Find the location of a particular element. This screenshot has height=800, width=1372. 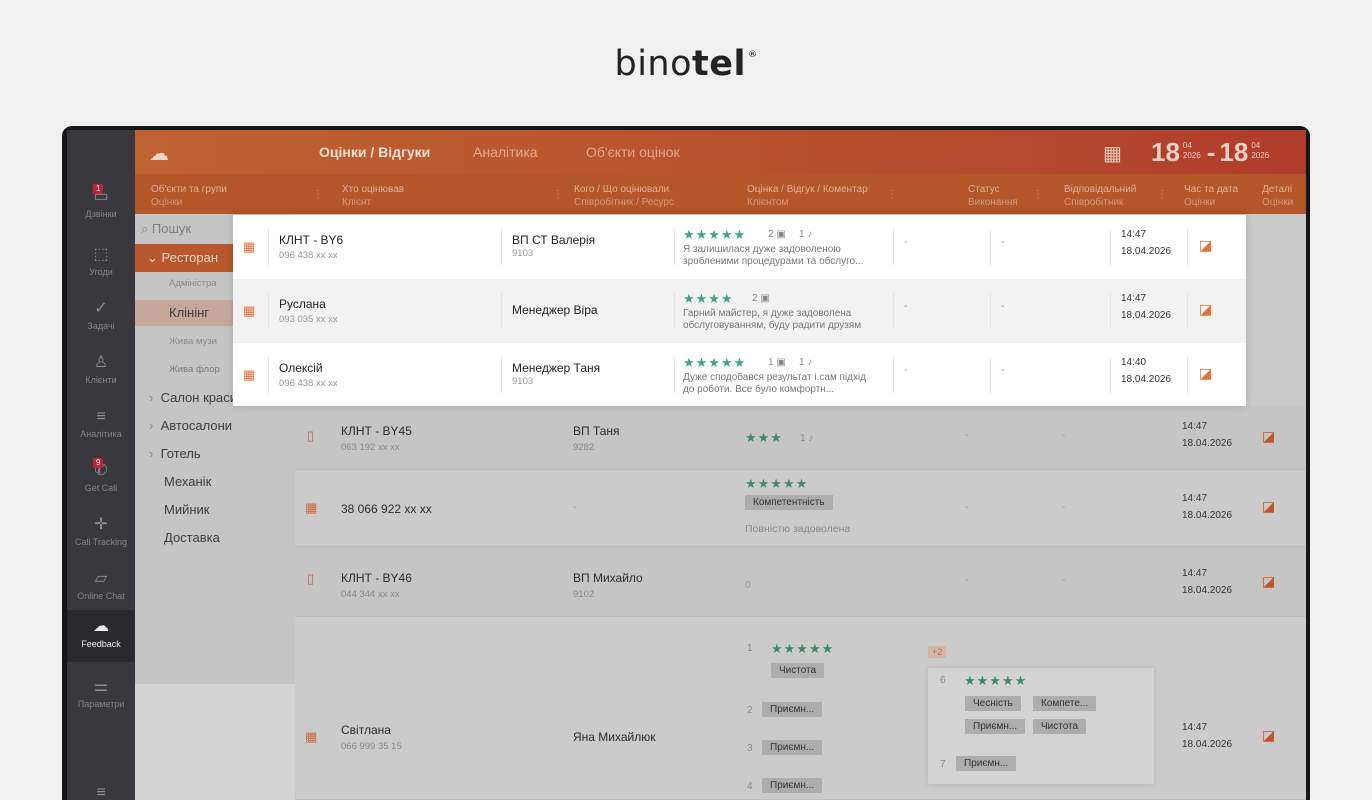

group-item: Жива музи is located at coordinates (193, 341).